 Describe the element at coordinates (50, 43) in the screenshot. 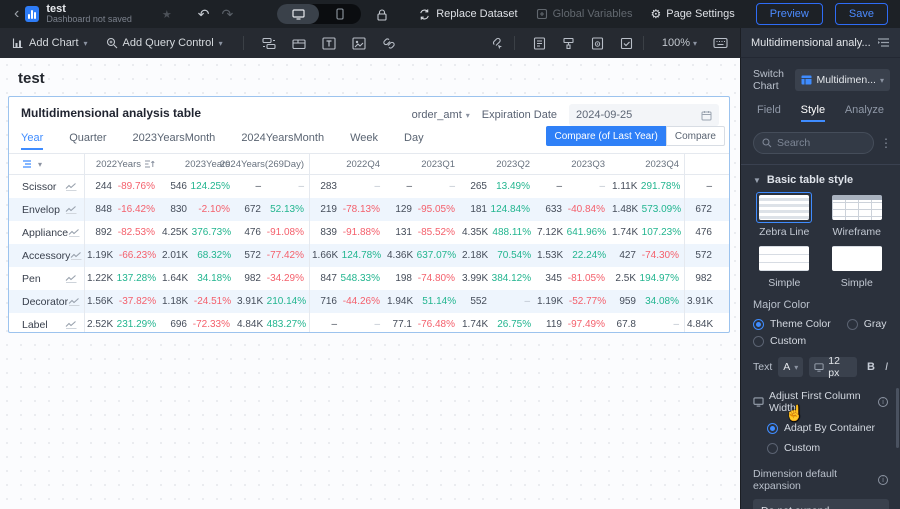

I see `add-chart-button: Add Chart ▾` at that location.